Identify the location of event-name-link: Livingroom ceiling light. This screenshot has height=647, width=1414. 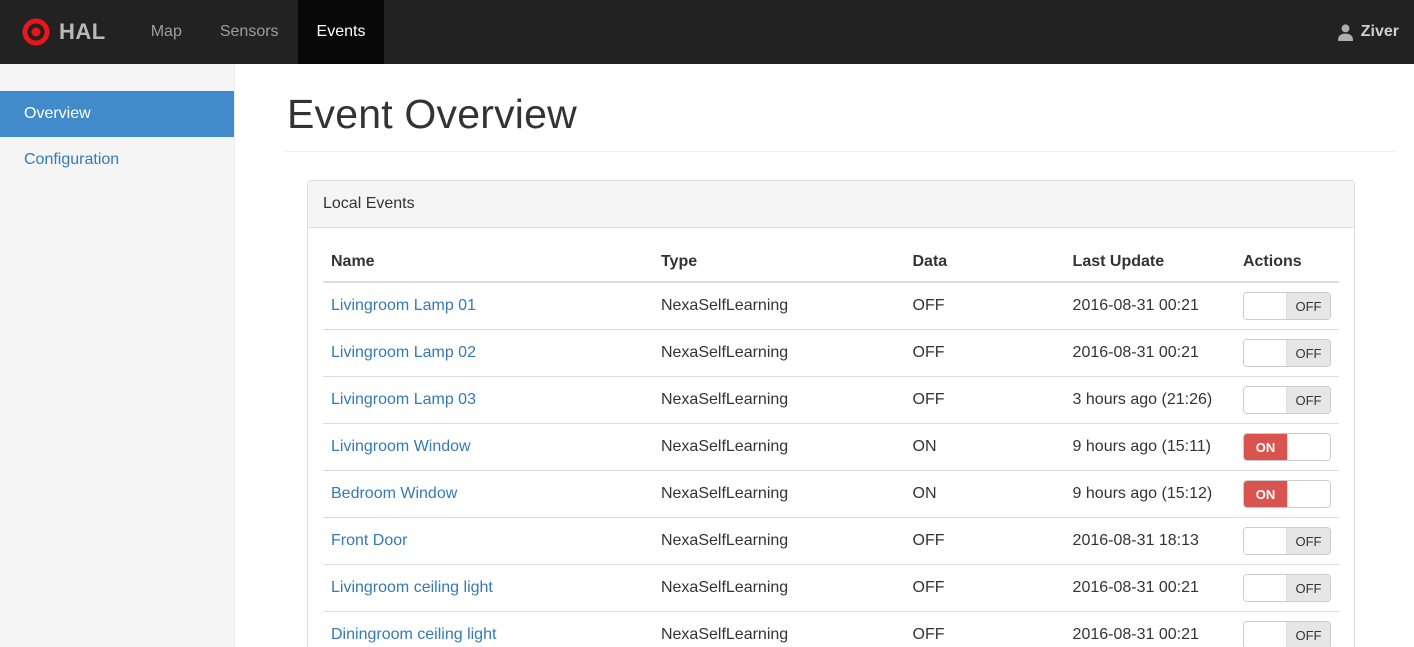
(412, 587).